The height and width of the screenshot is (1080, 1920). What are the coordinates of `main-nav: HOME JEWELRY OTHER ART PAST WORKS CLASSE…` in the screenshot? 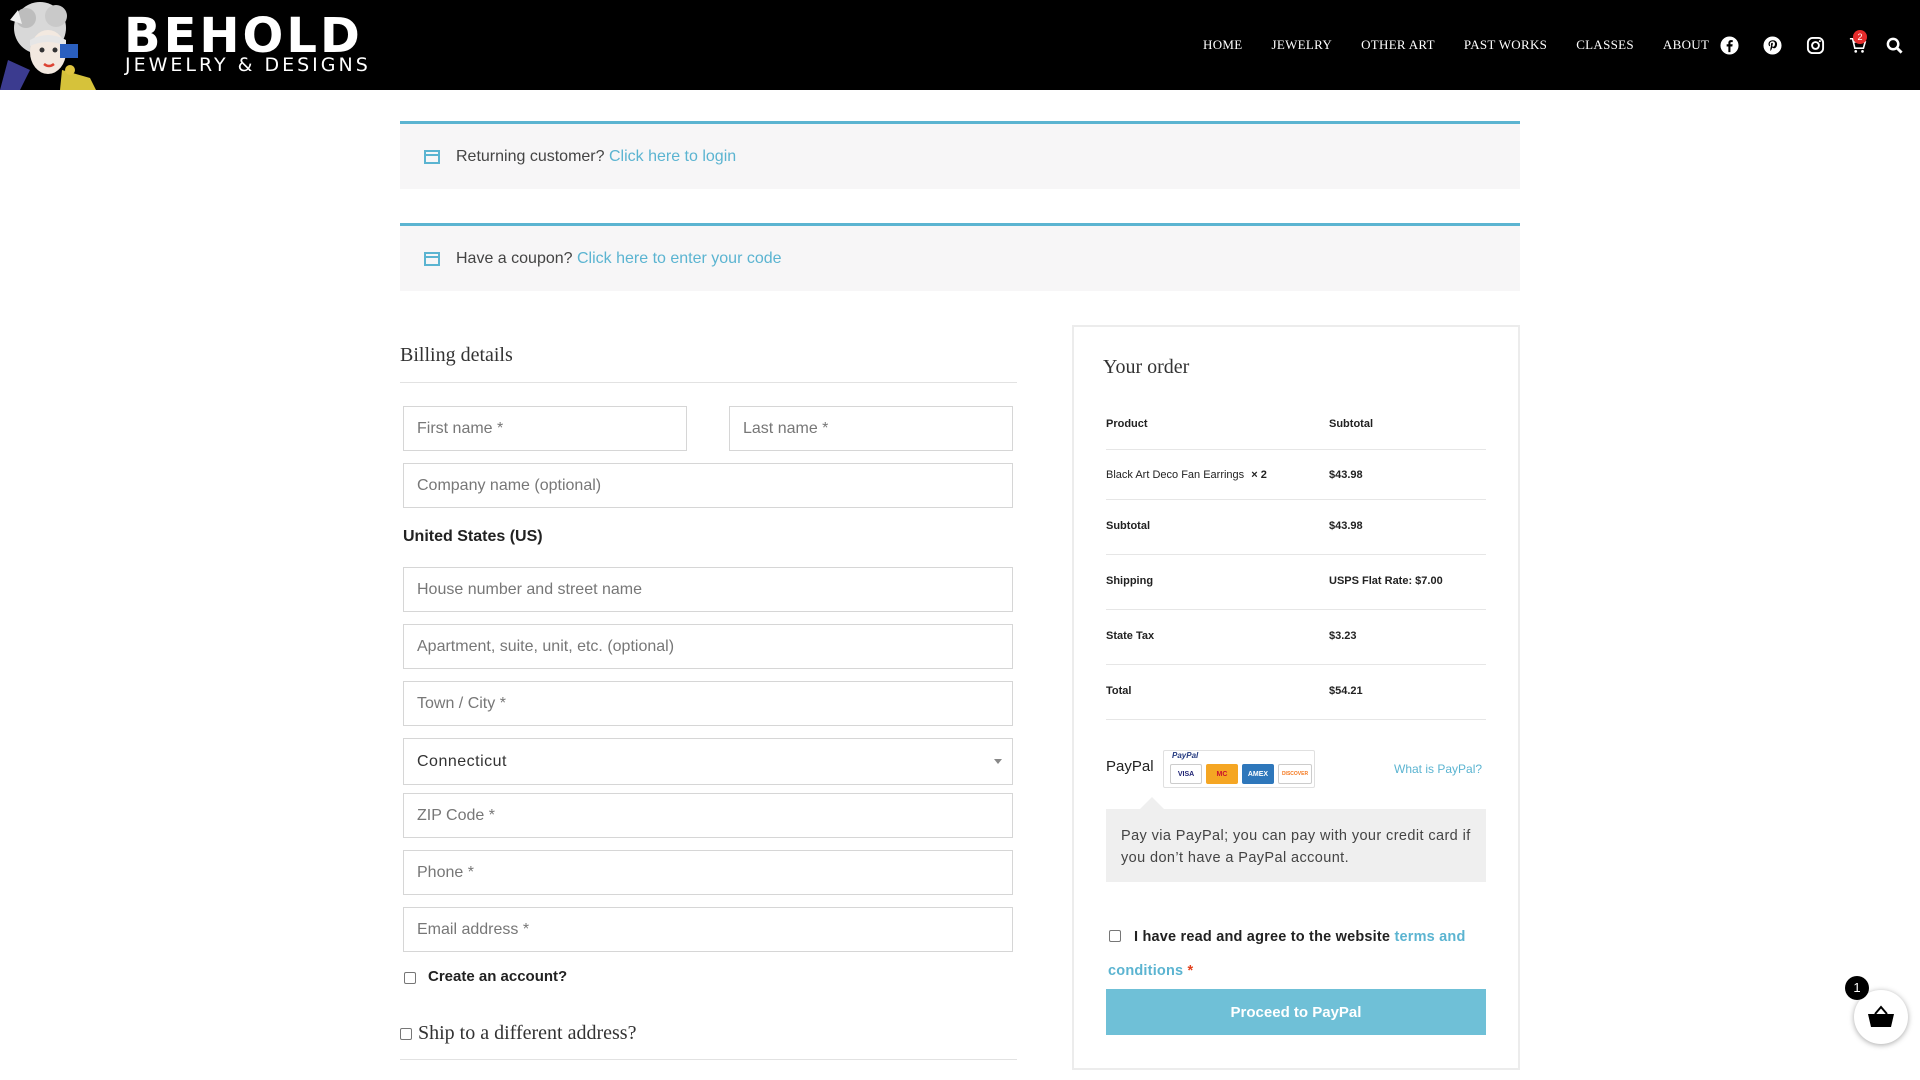 It's located at (1444, 45).